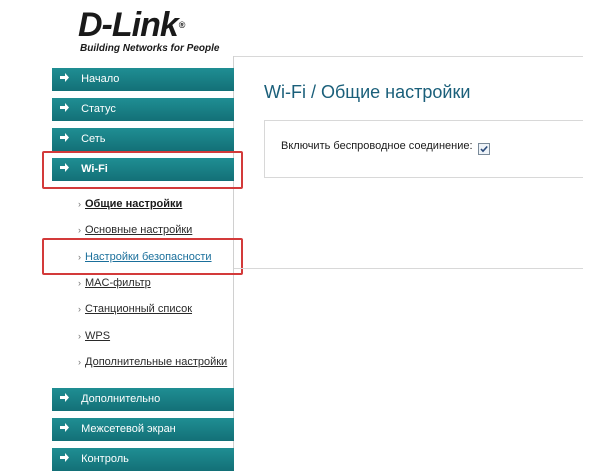 This screenshot has width=616, height=471. Describe the element at coordinates (143, 79) in the screenshot. I see `sidebar-item-home: Начало` at that location.